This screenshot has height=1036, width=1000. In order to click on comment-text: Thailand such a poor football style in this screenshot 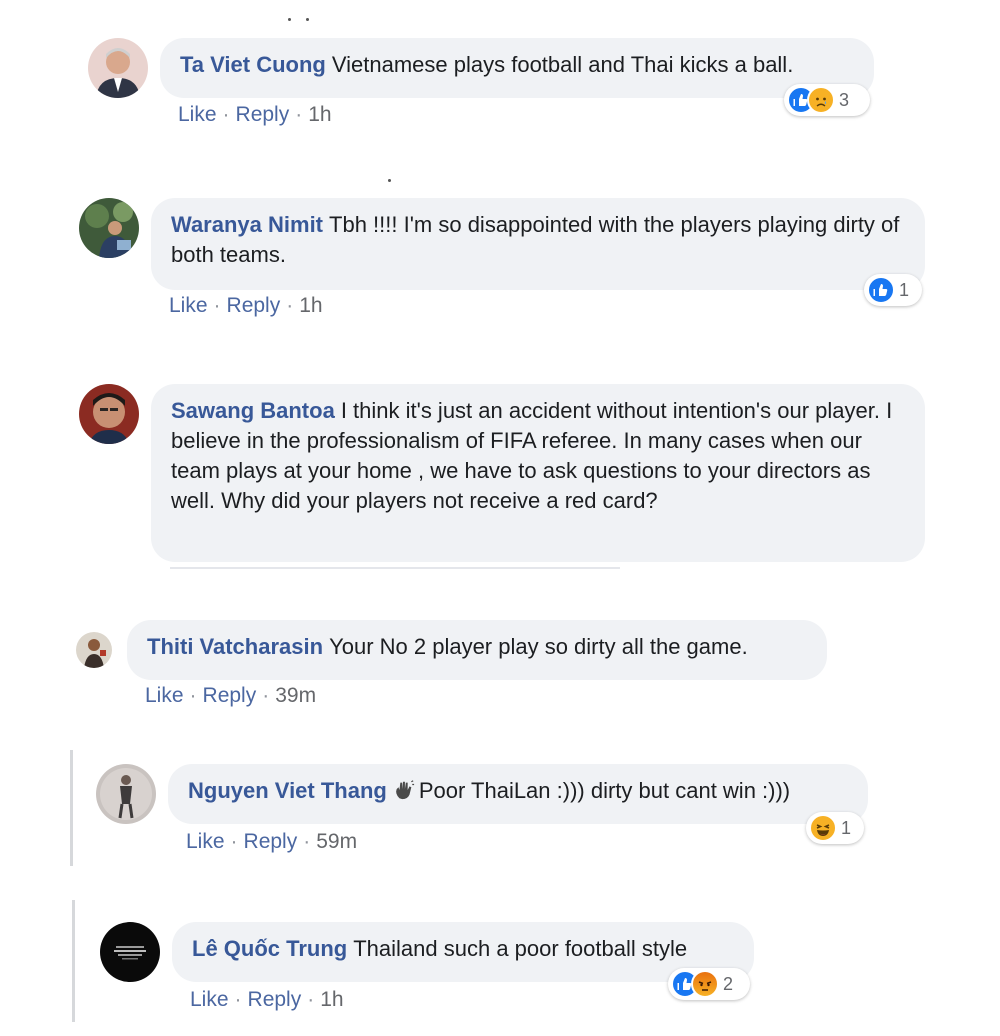, I will do `click(520, 948)`.